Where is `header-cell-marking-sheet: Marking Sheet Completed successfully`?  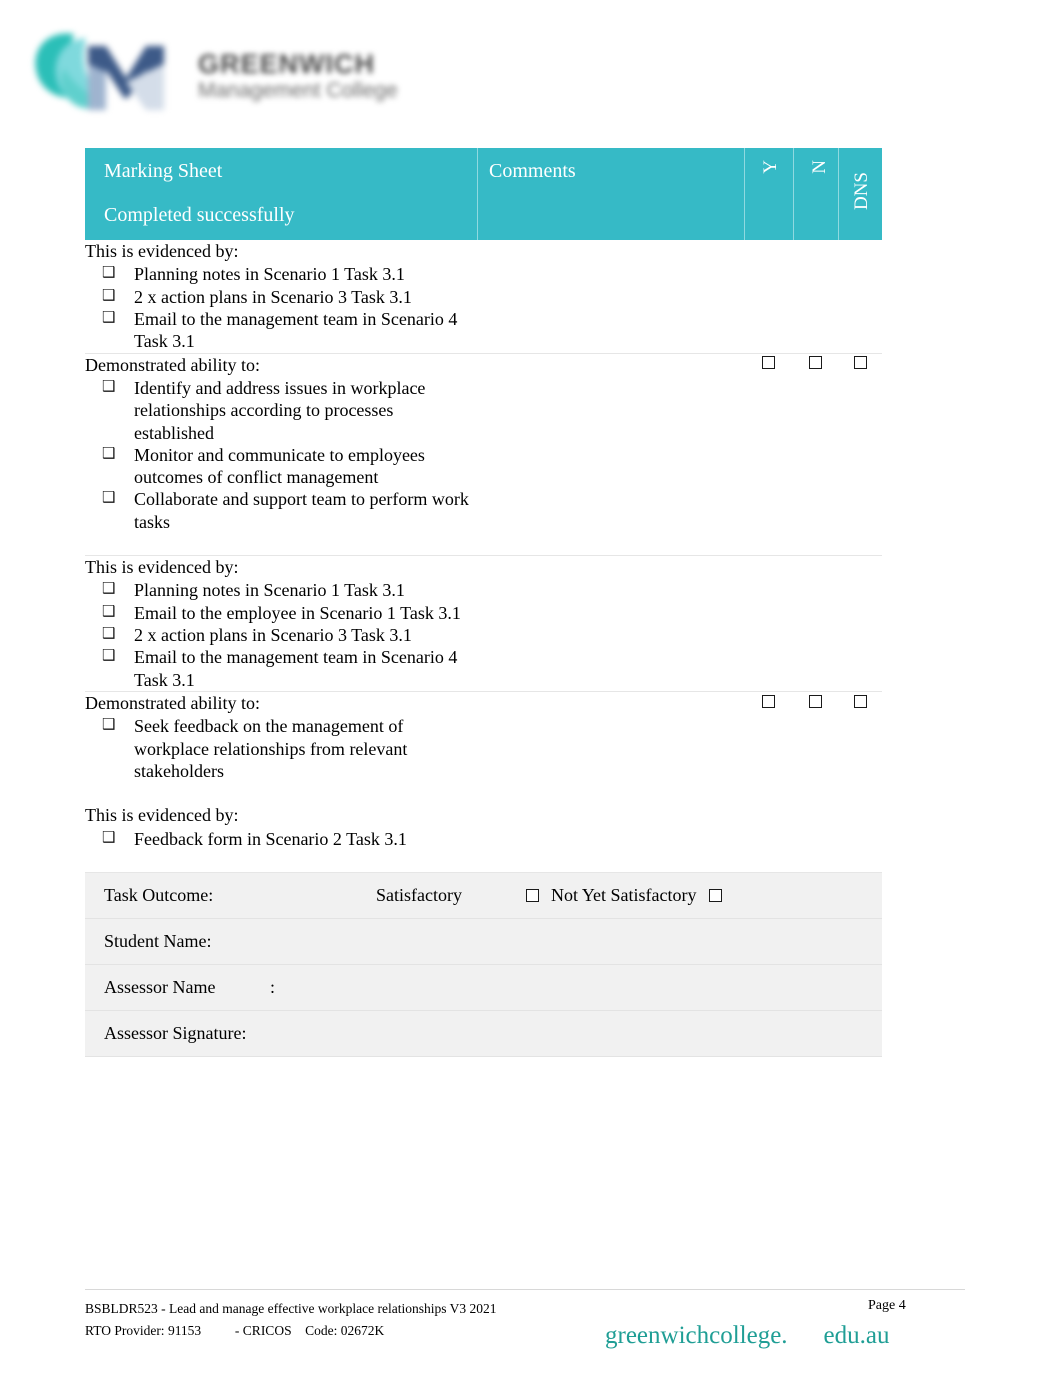
header-cell-marking-sheet: Marking Sheet Completed successfully is located at coordinates (281, 194).